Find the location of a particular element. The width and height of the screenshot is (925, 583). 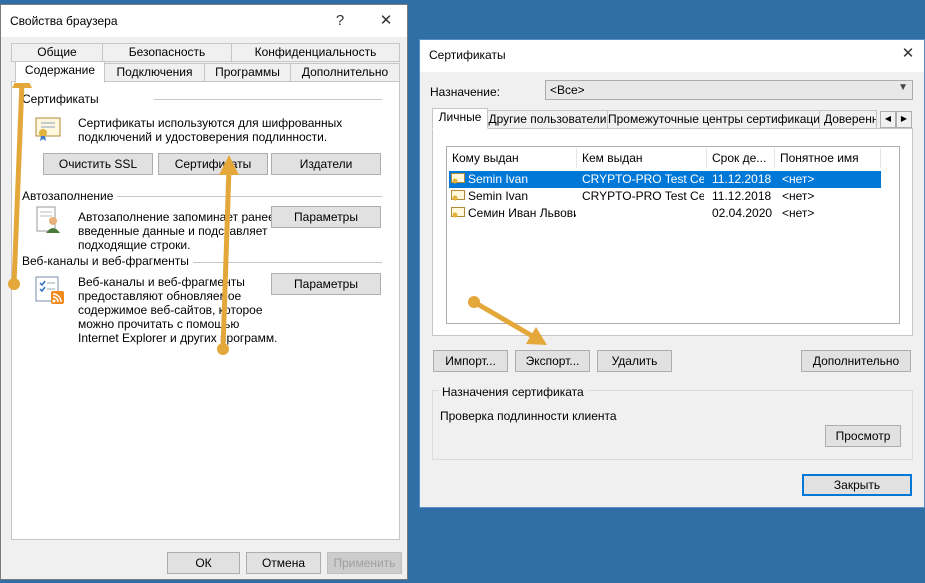

feeds-desc-line-2: предоставляют обновляемое is located at coordinates (160, 296).